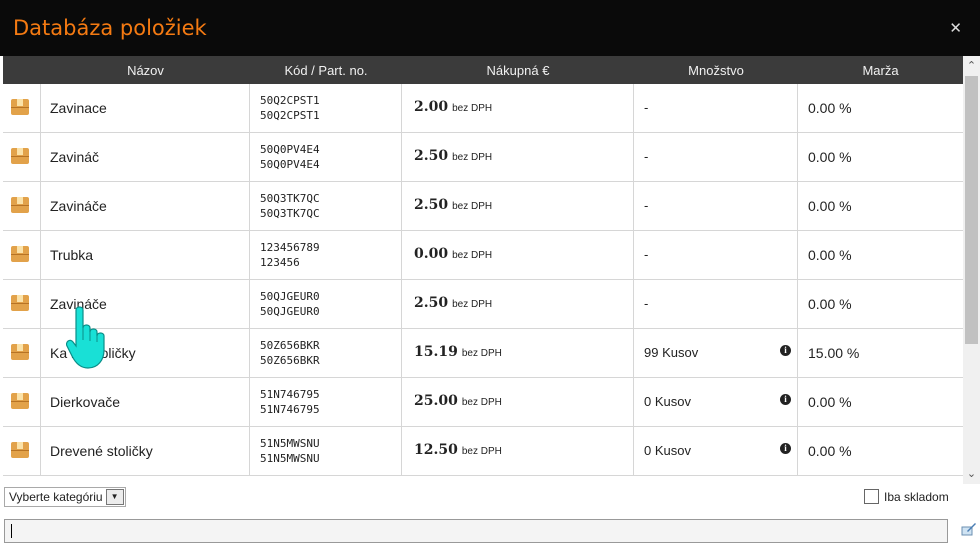 The width and height of the screenshot is (980, 547). What do you see at coordinates (971, 210) in the screenshot?
I see `scrollbar-thumb` at bounding box center [971, 210].